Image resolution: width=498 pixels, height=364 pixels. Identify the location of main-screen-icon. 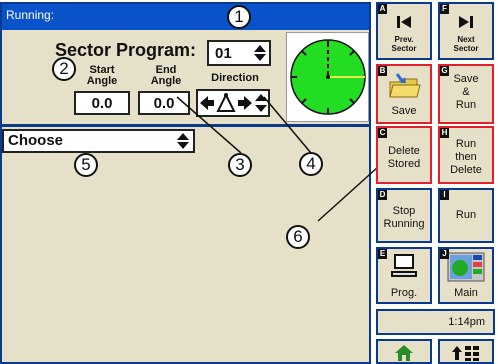
(466, 267).